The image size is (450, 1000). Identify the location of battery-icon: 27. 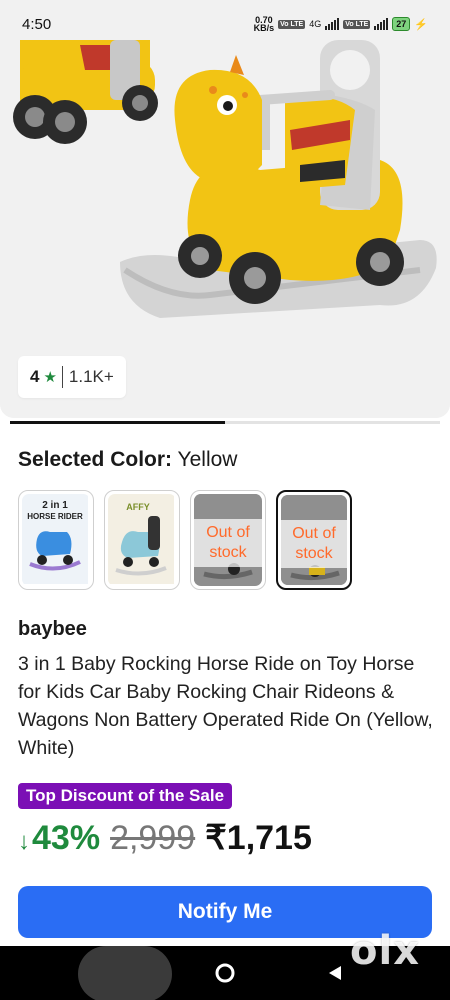
(401, 24).